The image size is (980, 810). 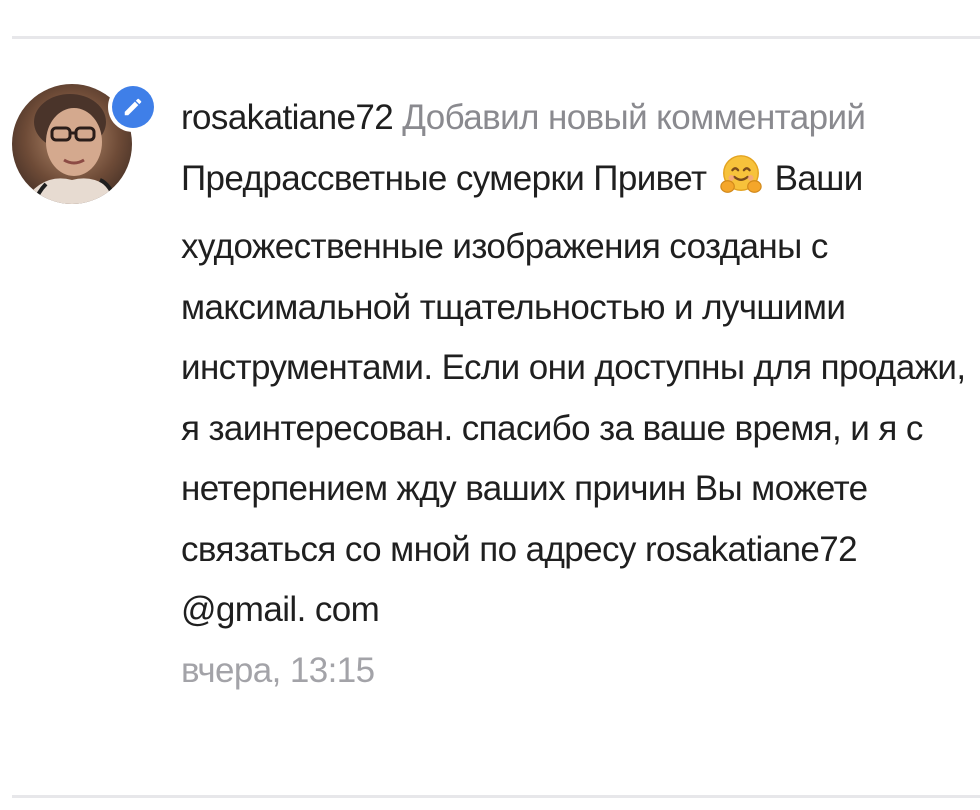 What do you see at coordinates (650, 178) in the screenshot?
I see `greeting-text: Привет` at bounding box center [650, 178].